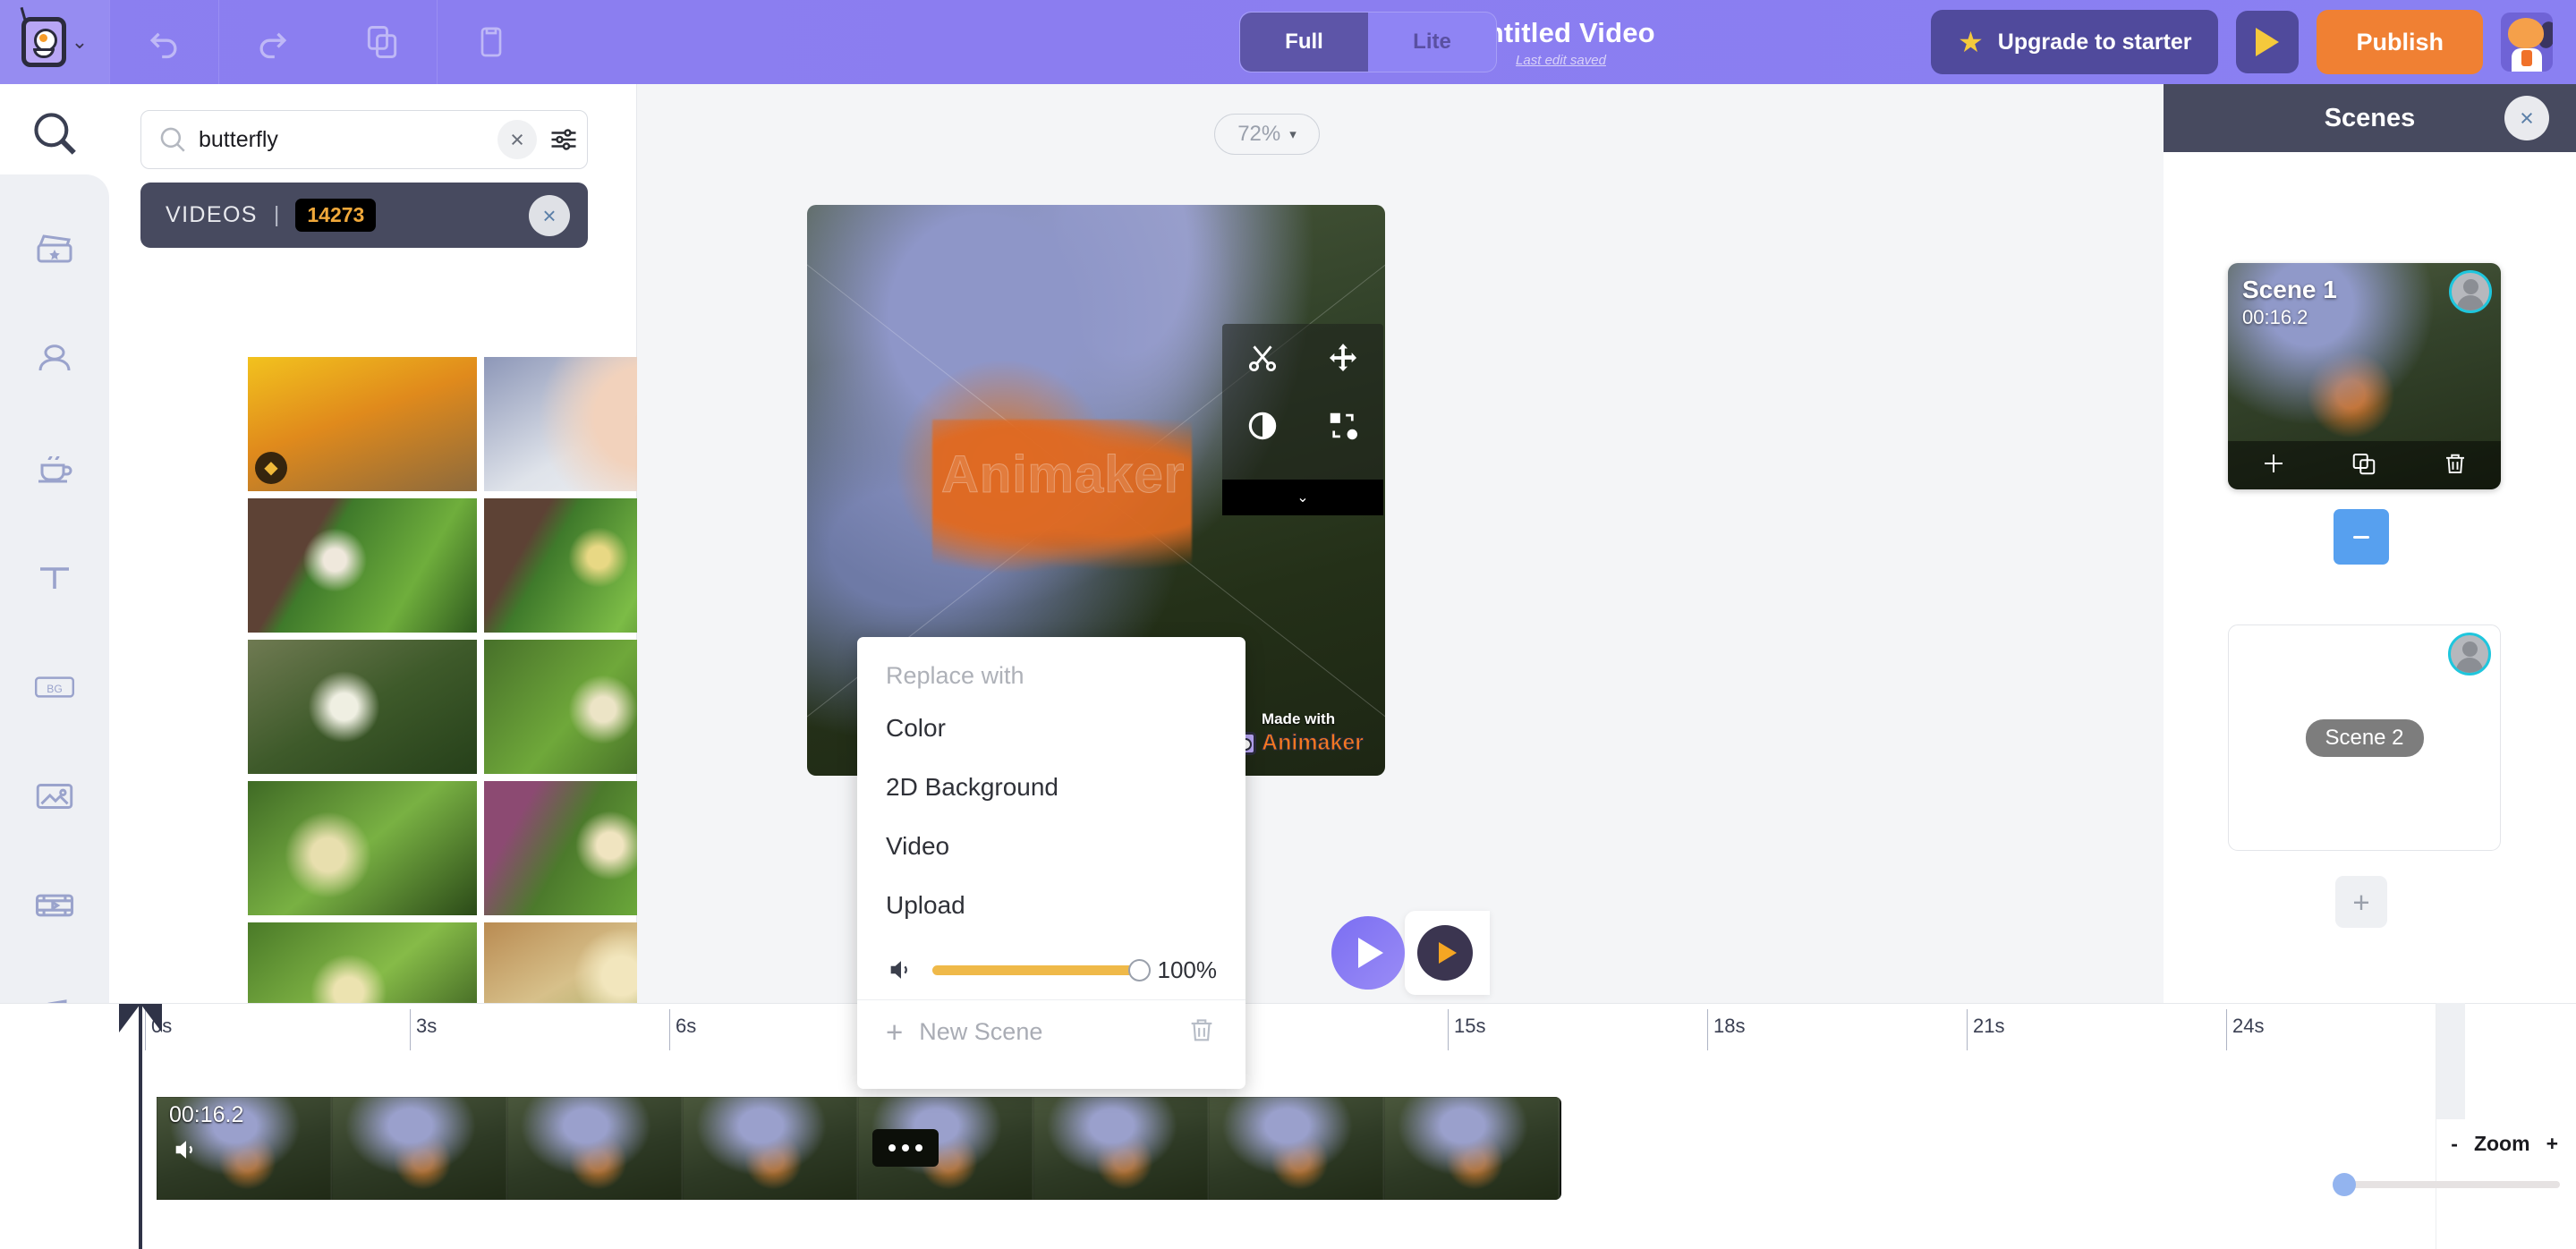 Image resolution: width=2576 pixels, height=1249 pixels. Describe the element at coordinates (54, 251) in the screenshot. I see `sidebar-item-templates` at that location.